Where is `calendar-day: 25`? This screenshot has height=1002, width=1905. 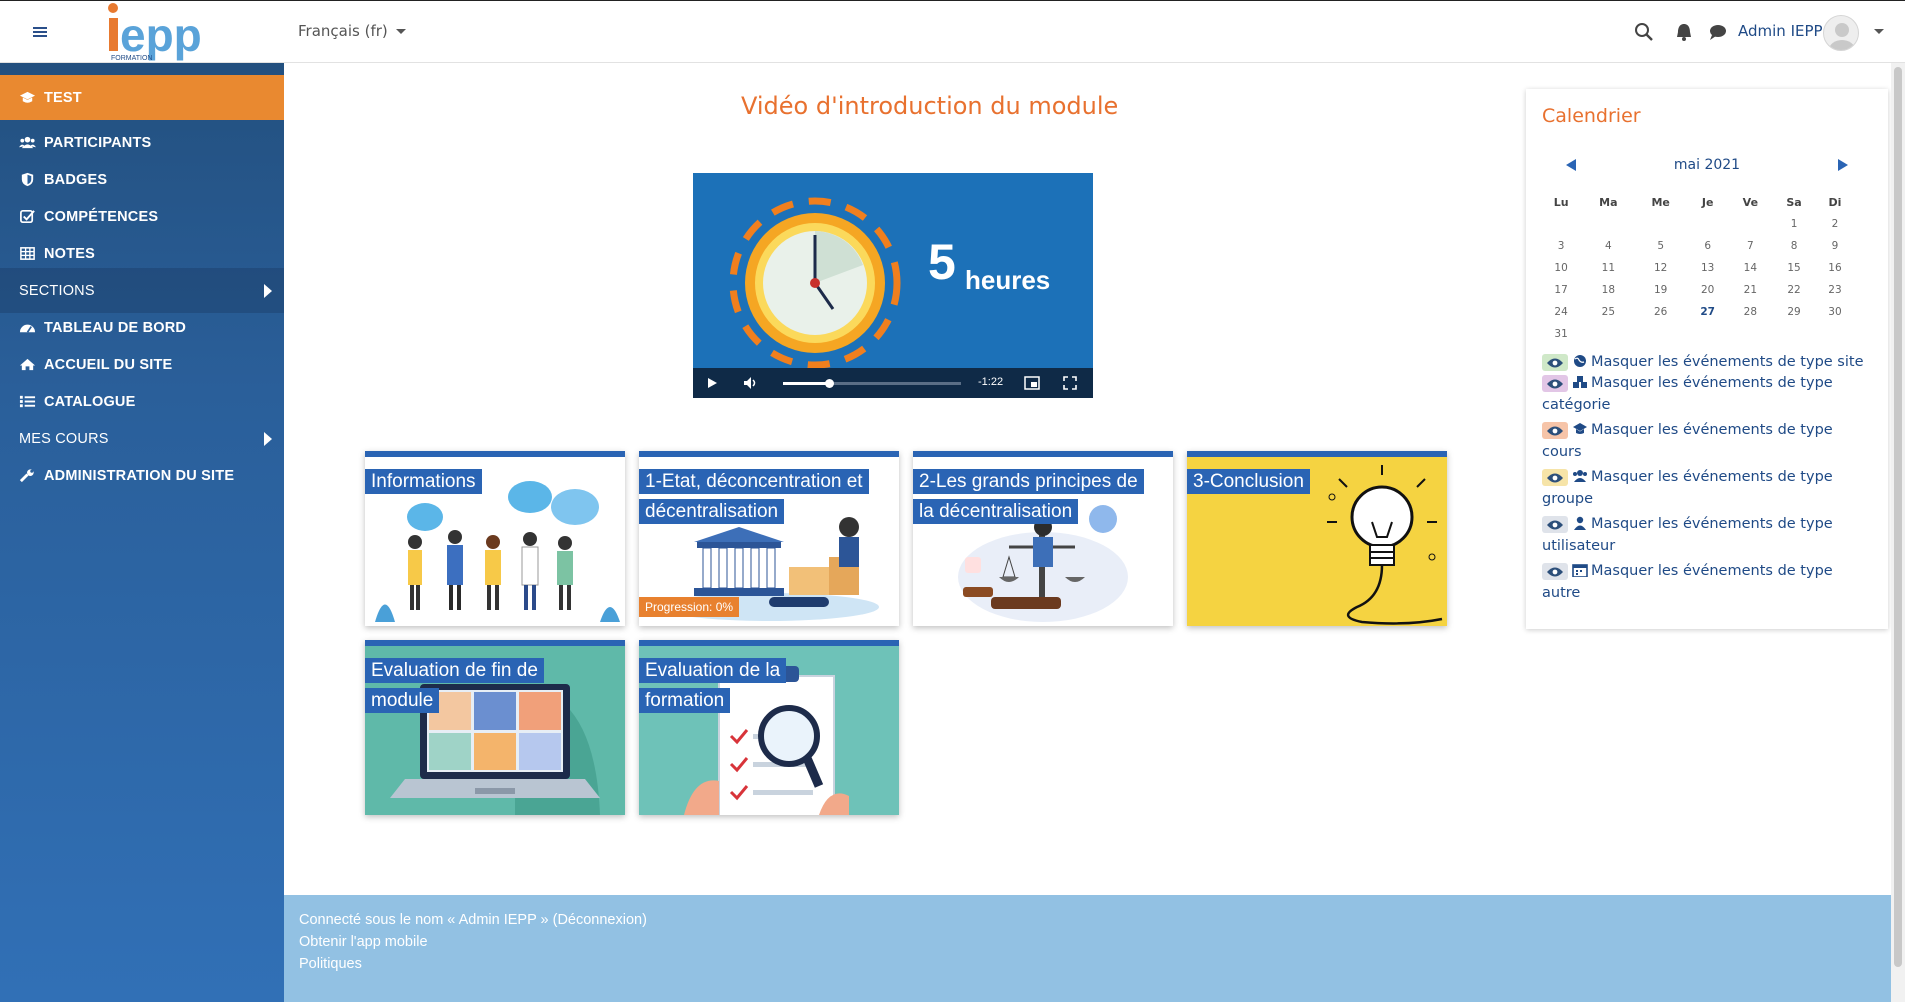
calendar-day: 25 is located at coordinates (1608, 312).